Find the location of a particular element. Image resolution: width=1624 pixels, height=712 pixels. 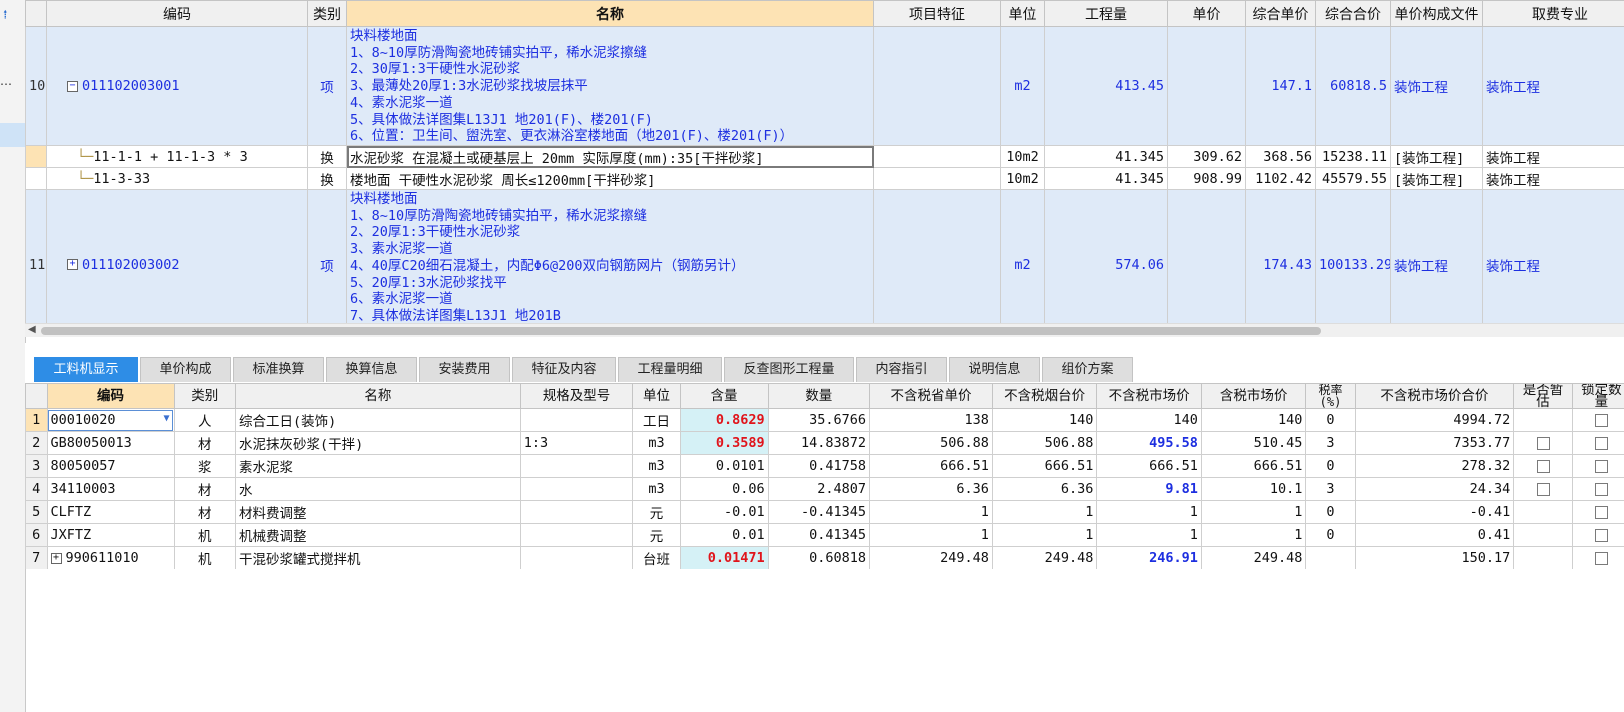

quantity-cell: 35.6766 is located at coordinates (819, 420).